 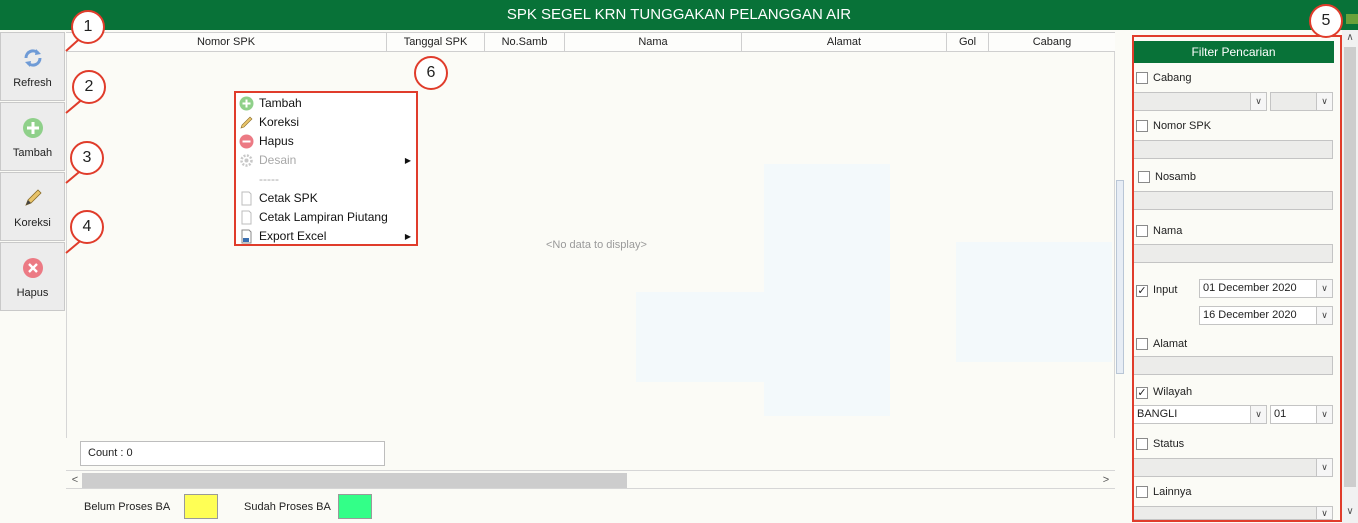 What do you see at coordinates (293, 236) in the screenshot?
I see `menu-item-label: Export Excel` at bounding box center [293, 236].